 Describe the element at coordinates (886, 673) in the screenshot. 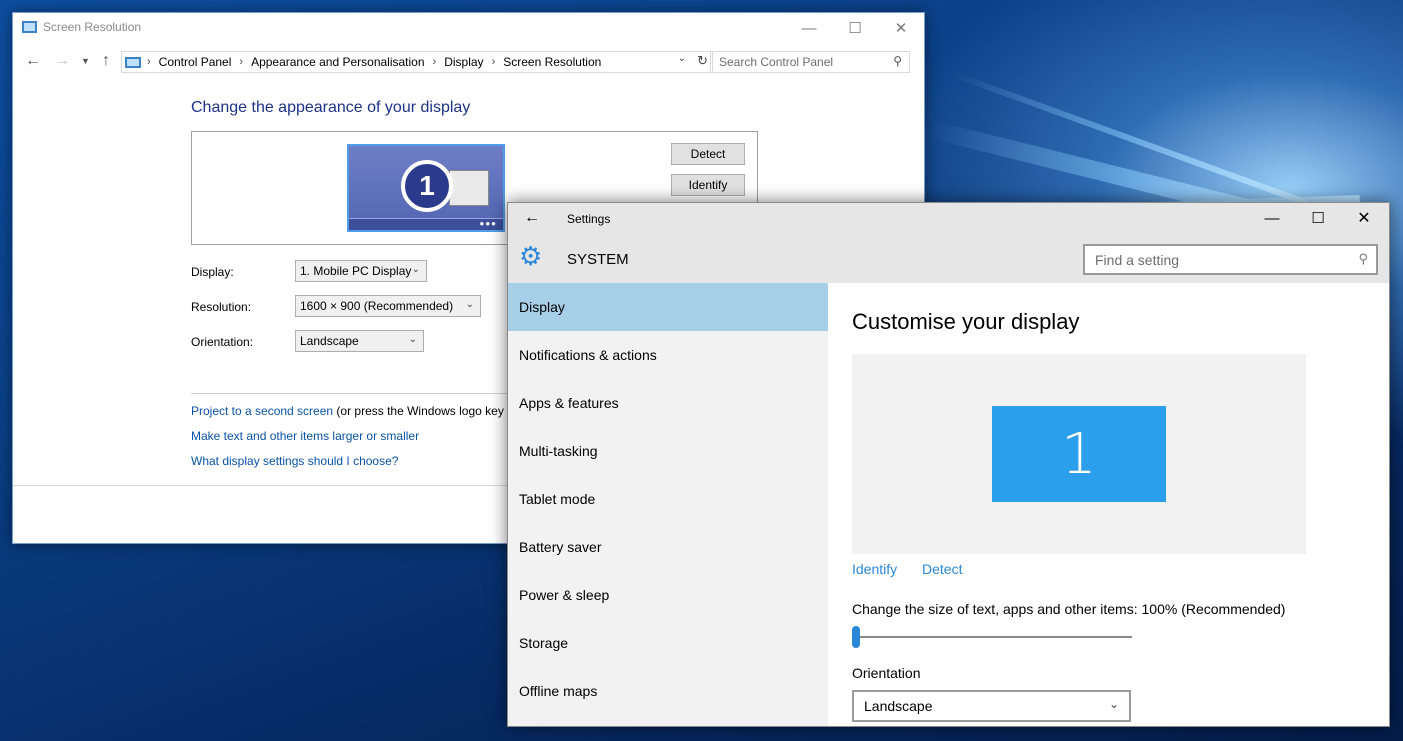

I see `orientation-label: Orientation` at that location.